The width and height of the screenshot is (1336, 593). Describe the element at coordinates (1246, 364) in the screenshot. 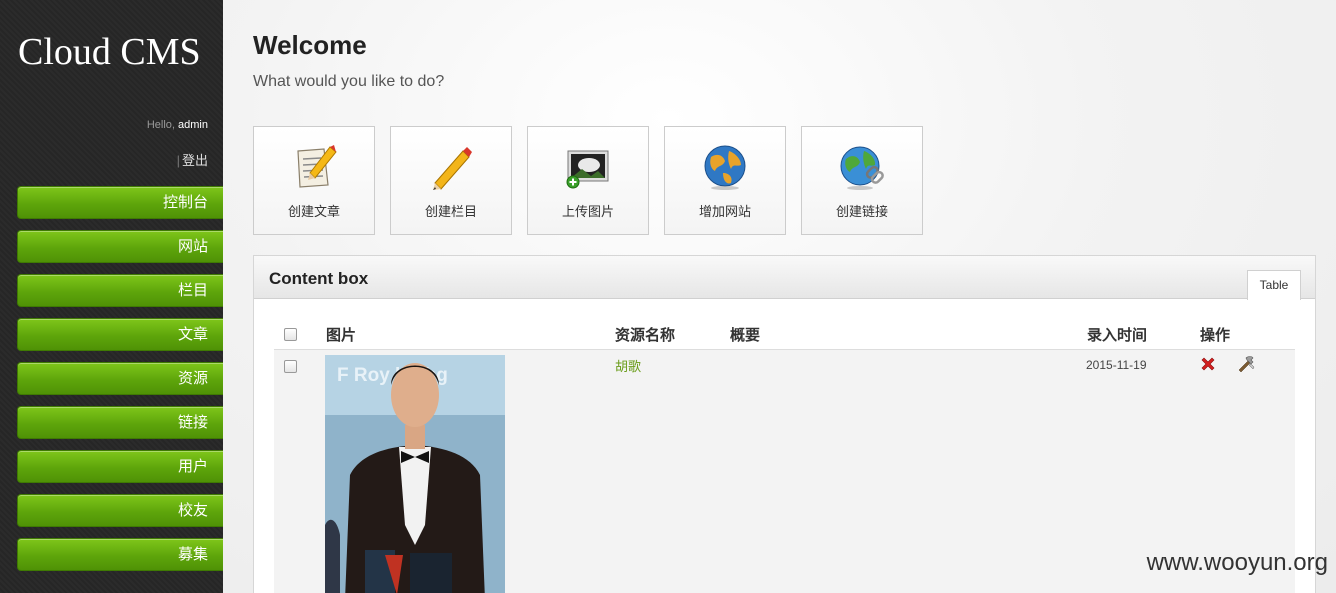

I see `edit-icon` at that location.